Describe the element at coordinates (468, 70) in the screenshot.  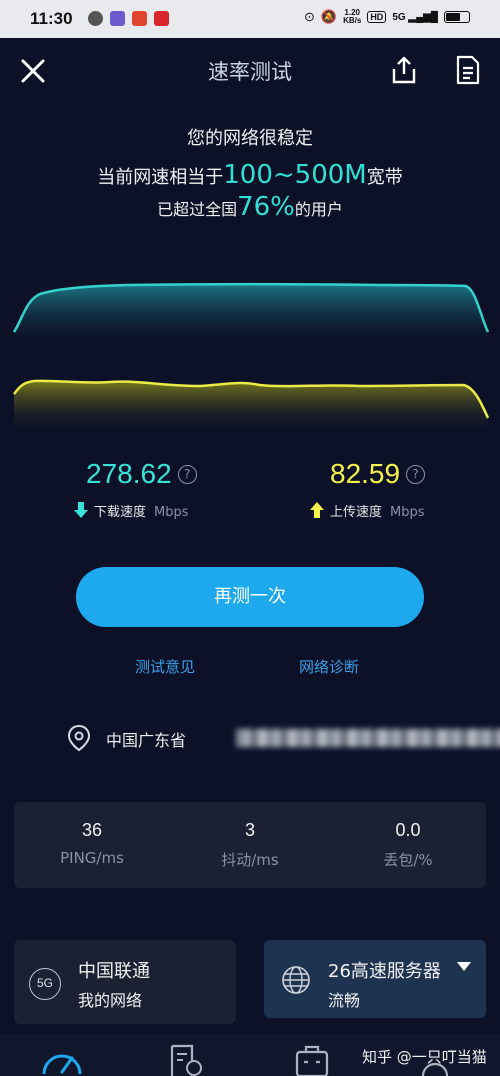
I see `report-icon` at that location.